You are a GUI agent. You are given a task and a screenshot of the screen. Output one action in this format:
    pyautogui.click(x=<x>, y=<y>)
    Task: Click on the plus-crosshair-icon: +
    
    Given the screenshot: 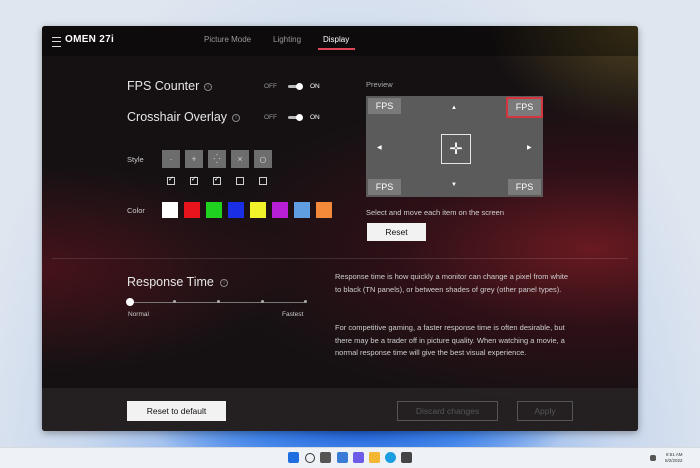 What is the action you would take?
    pyautogui.click(x=194, y=158)
    